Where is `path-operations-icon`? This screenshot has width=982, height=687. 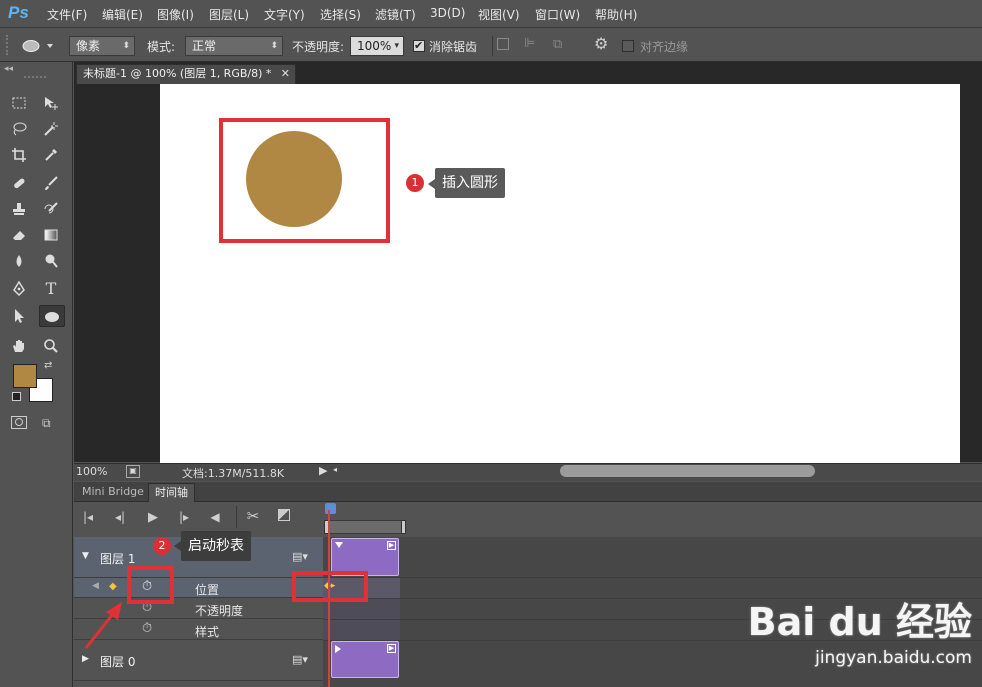 path-operations-icon is located at coordinates (503, 44).